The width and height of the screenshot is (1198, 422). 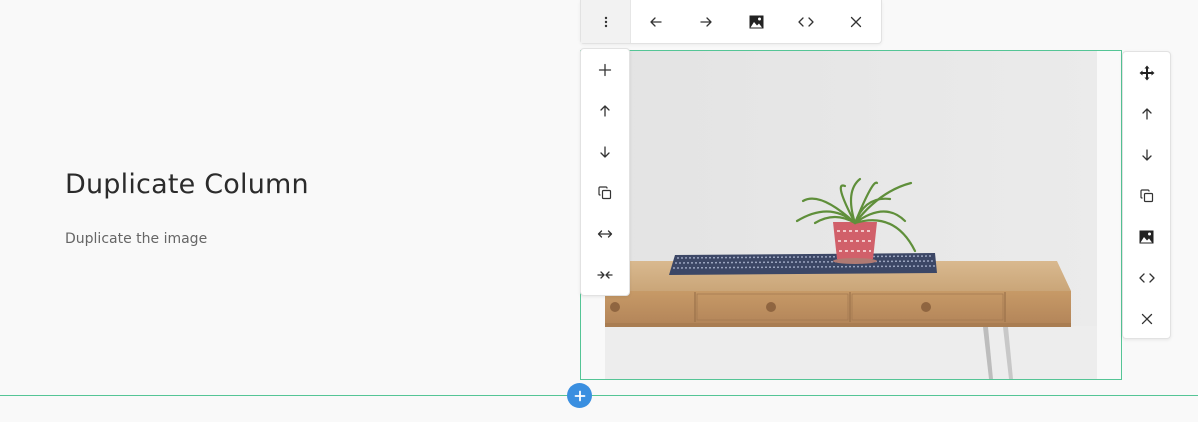 What do you see at coordinates (187, 184) in the screenshot?
I see `section-heading: Duplicate Column` at bounding box center [187, 184].